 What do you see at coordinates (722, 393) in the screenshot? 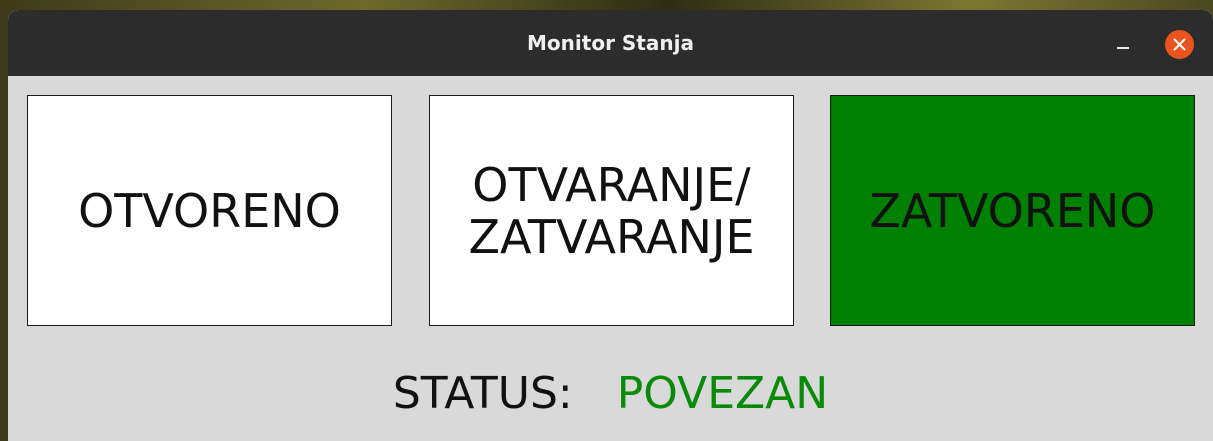
I see `status-value: POVEZAN` at bounding box center [722, 393].